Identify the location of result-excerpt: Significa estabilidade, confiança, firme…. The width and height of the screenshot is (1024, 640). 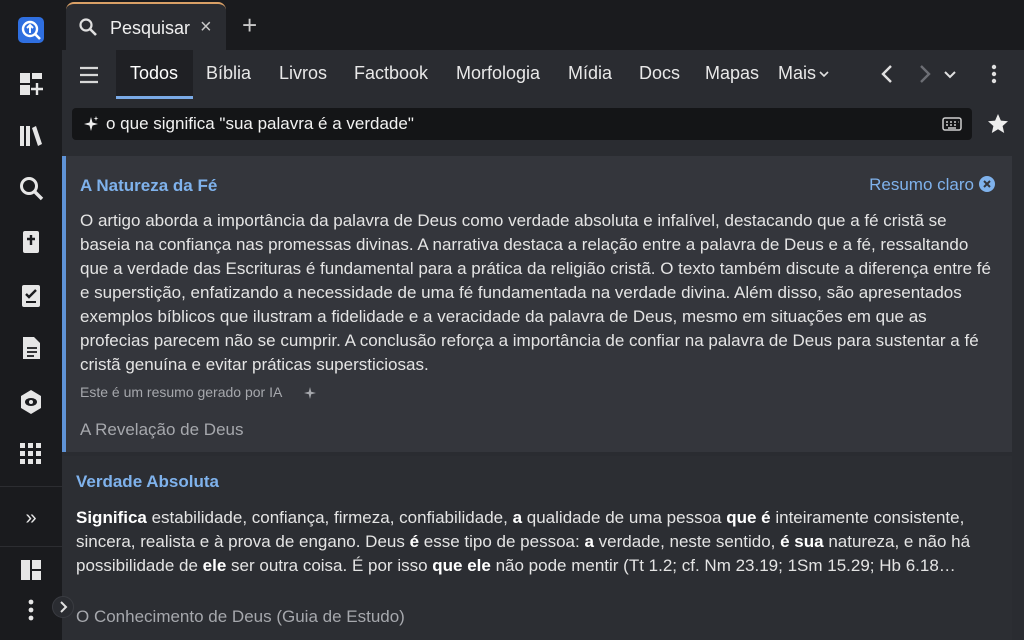
(534, 542).